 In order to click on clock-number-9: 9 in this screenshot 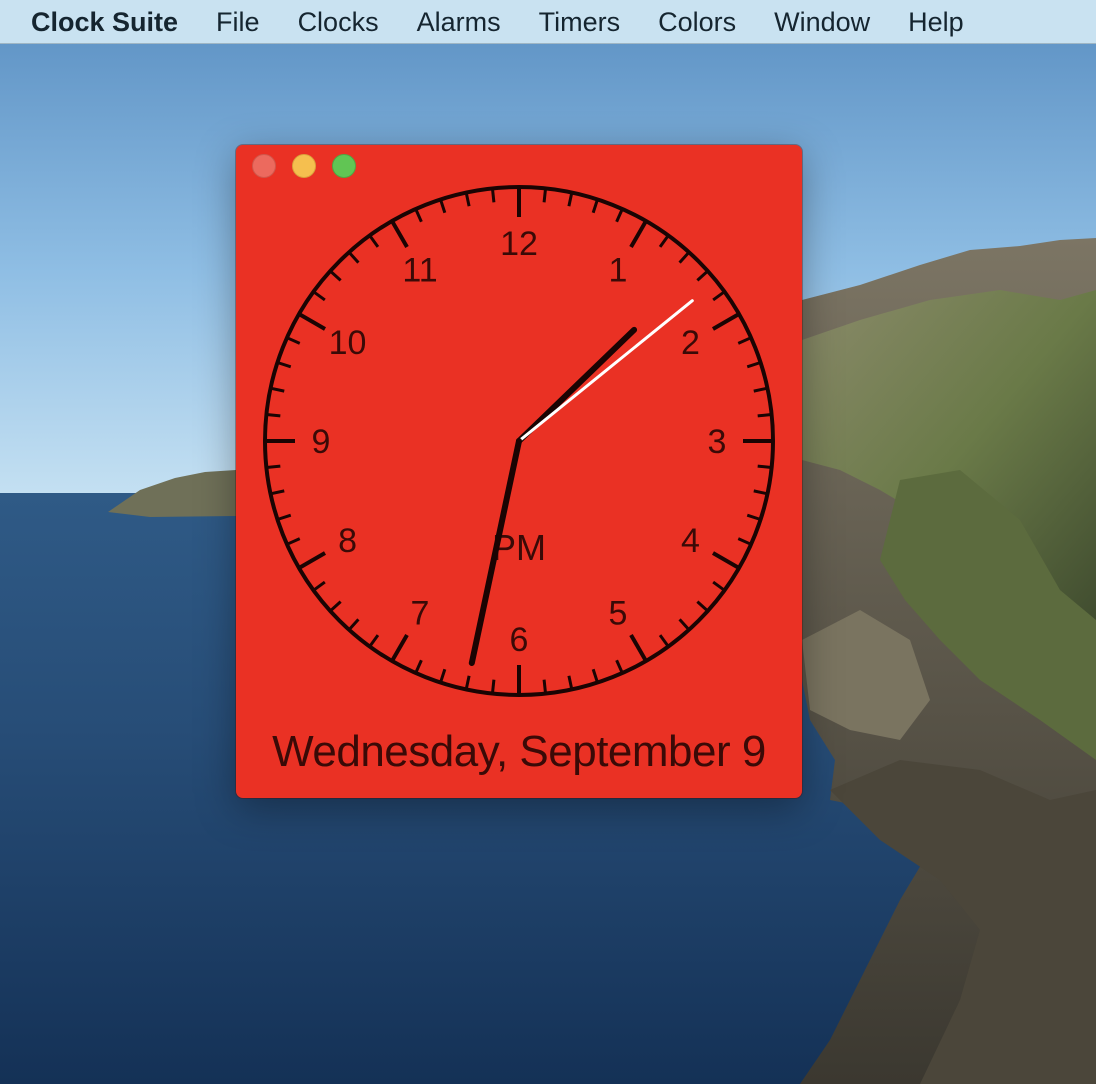, I will do `click(321, 442)`.